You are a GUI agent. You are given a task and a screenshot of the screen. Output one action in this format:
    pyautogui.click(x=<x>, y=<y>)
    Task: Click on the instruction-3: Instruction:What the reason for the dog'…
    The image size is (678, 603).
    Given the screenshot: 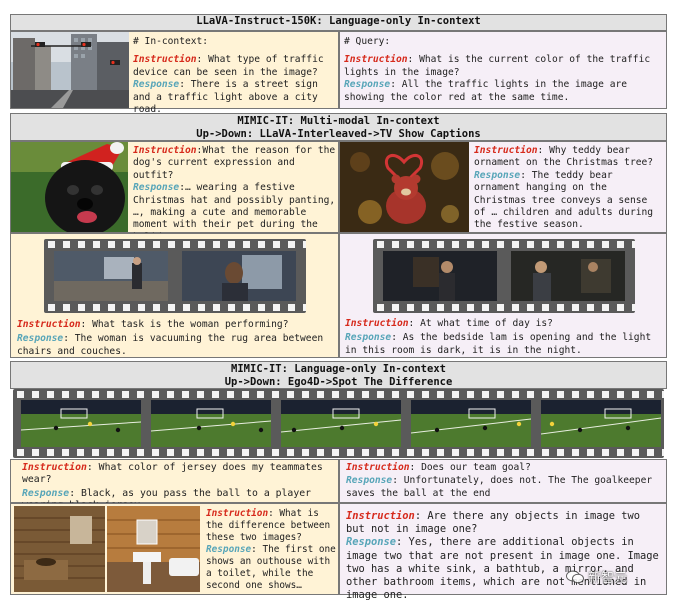 What is the action you would take?
    pyautogui.click(x=234, y=163)
    